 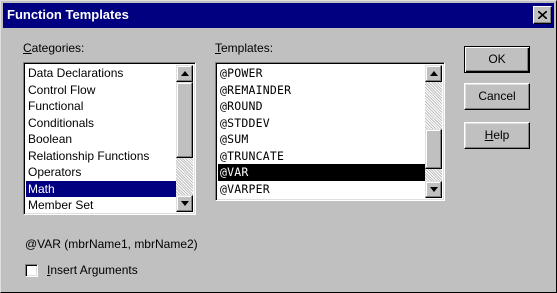 I want to click on close-icon, so click(x=542, y=15).